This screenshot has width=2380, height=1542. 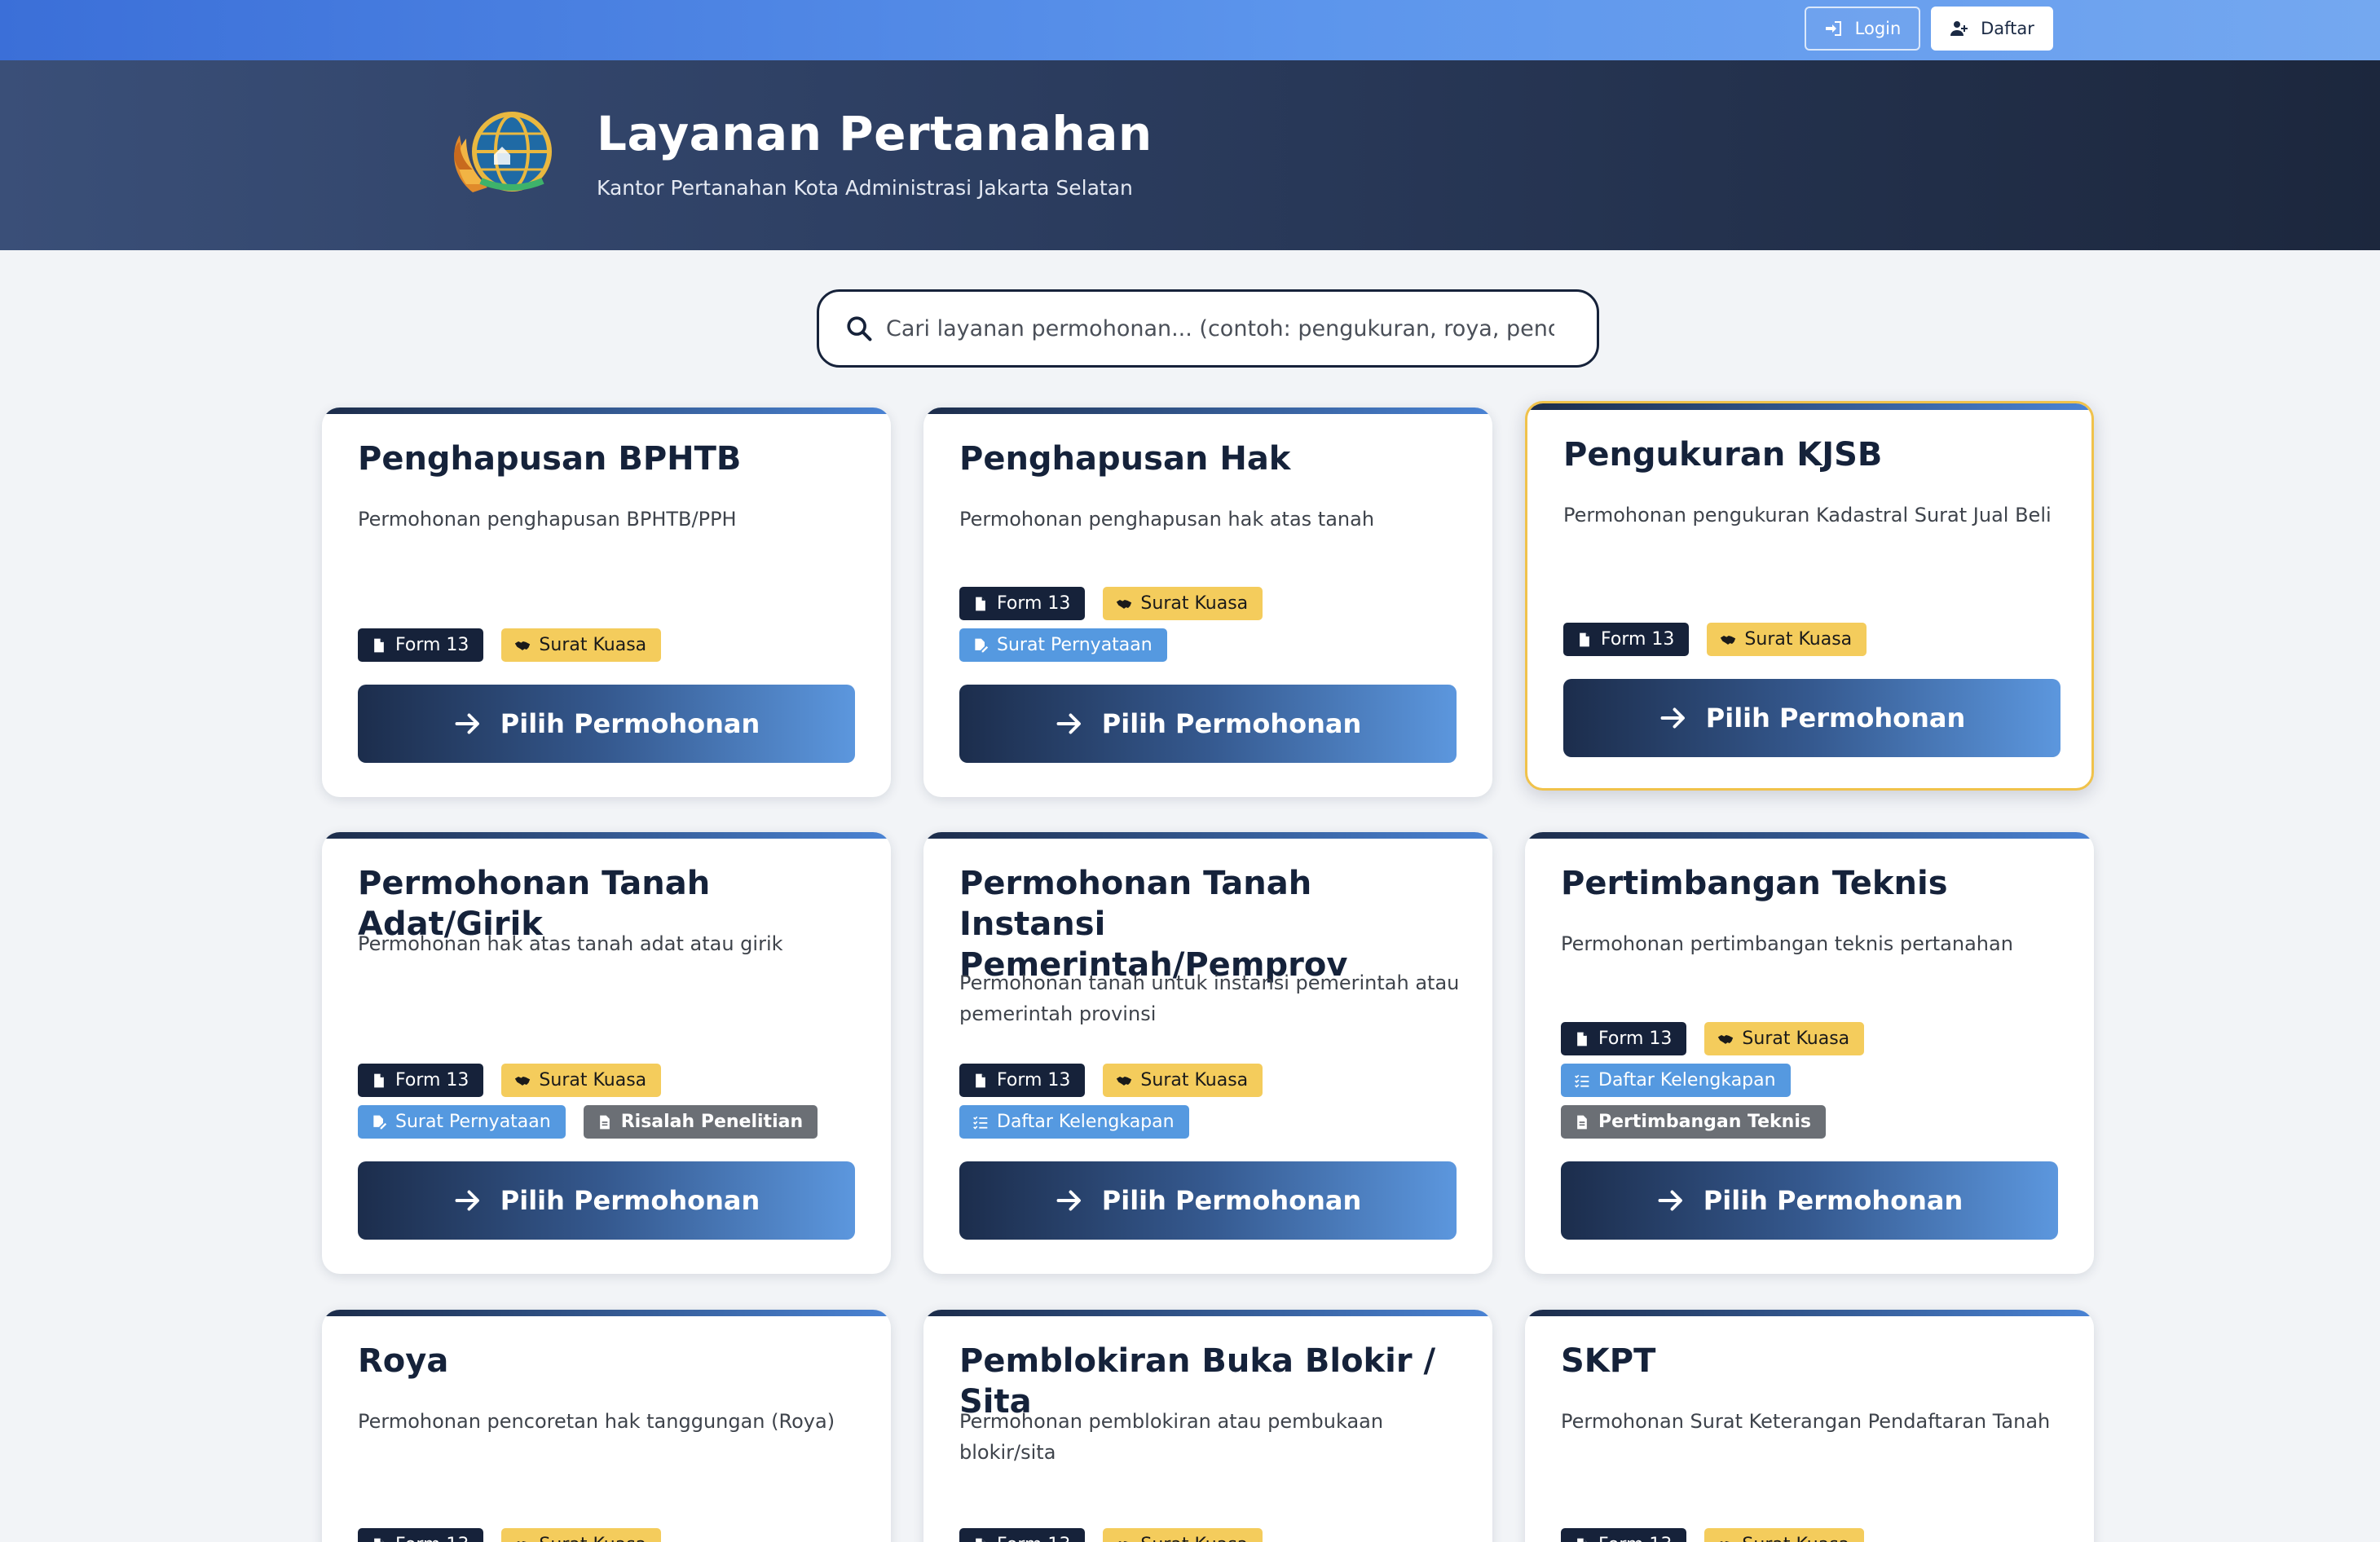 What do you see at coordinates (1167, 519) in the screenshot?
I see `card-description: Permohonan penghapusan hak atas tanah` at bounding box center [1167, 519].